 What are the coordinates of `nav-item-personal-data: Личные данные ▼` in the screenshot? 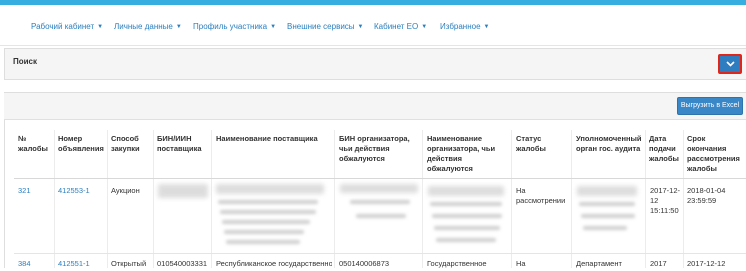 It's located at (148, 26).